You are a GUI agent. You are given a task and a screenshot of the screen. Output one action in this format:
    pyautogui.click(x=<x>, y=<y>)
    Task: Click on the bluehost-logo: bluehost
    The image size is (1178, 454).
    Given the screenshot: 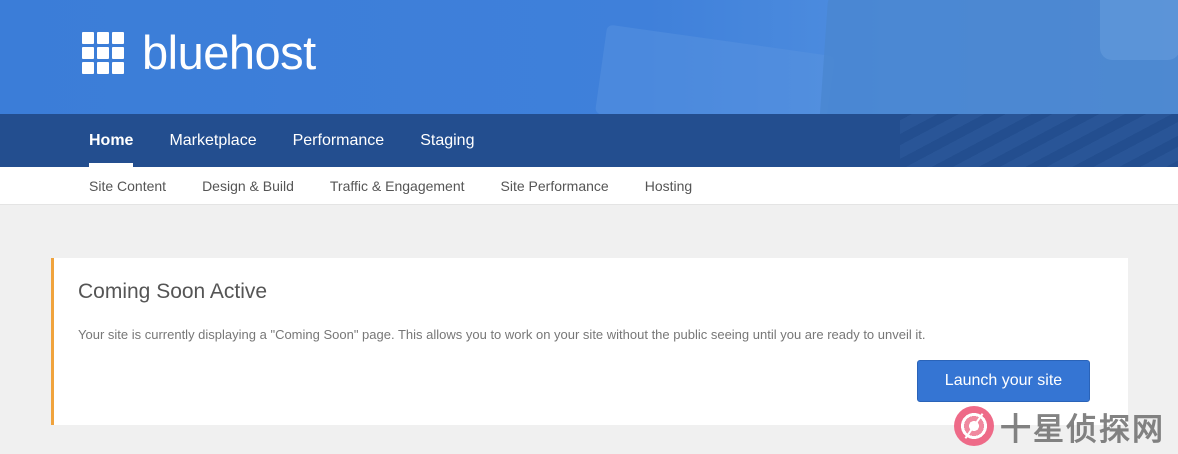 What is the action you would take?
    pyautogui.click(x=199, y=52)
    